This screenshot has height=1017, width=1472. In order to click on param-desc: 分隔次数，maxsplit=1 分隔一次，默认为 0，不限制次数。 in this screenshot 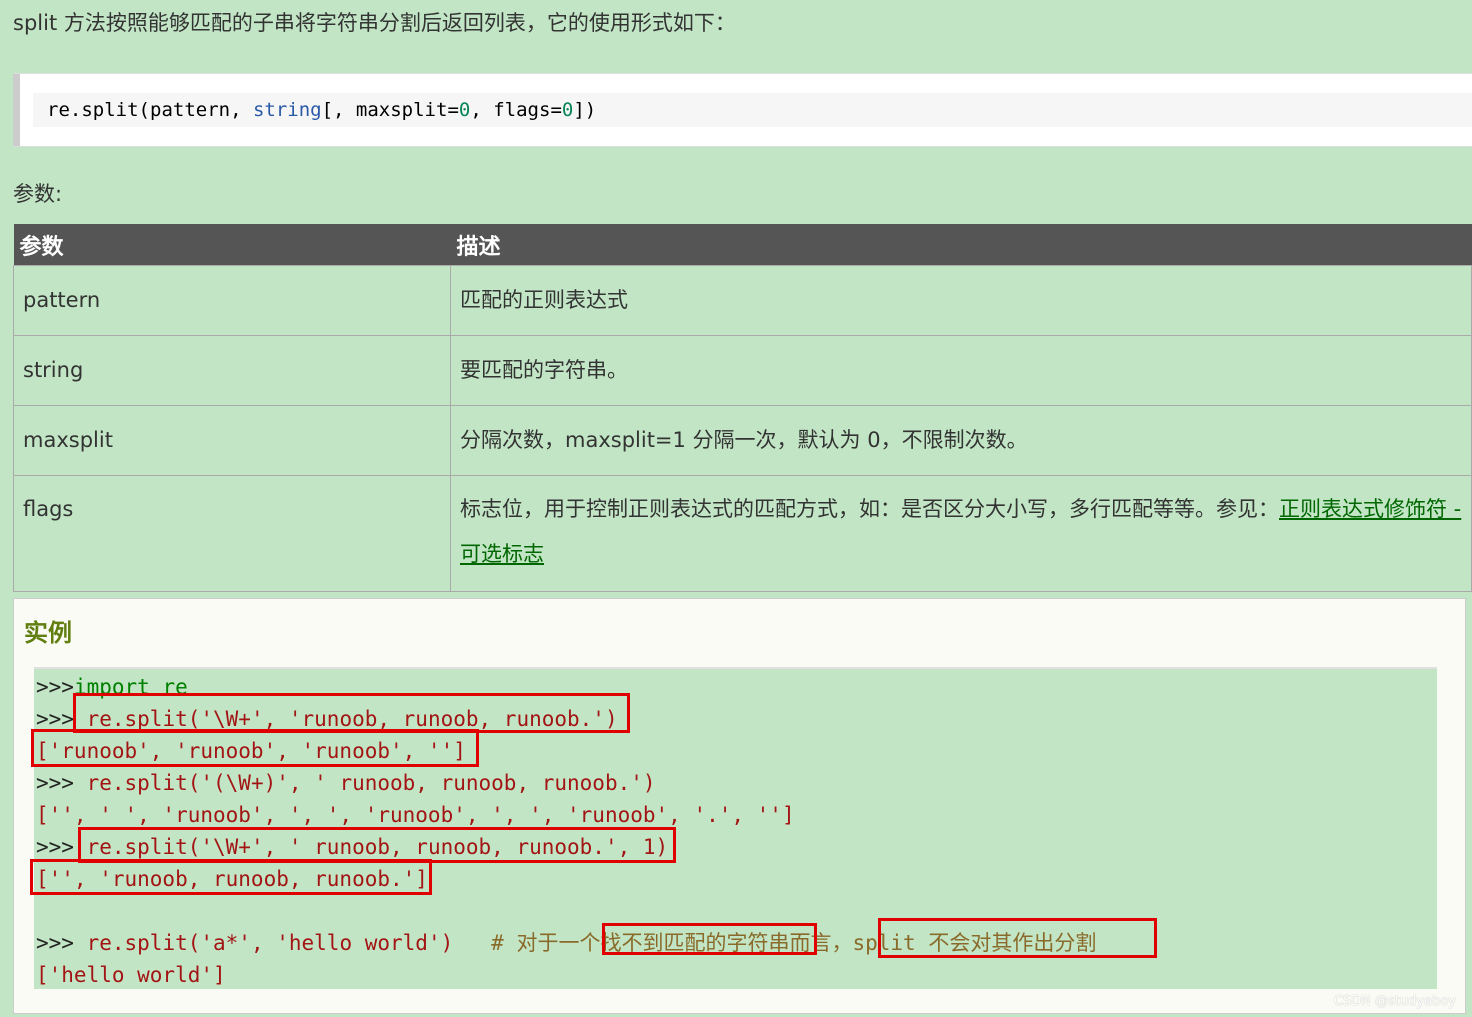, I will do `click(961, 440)`.